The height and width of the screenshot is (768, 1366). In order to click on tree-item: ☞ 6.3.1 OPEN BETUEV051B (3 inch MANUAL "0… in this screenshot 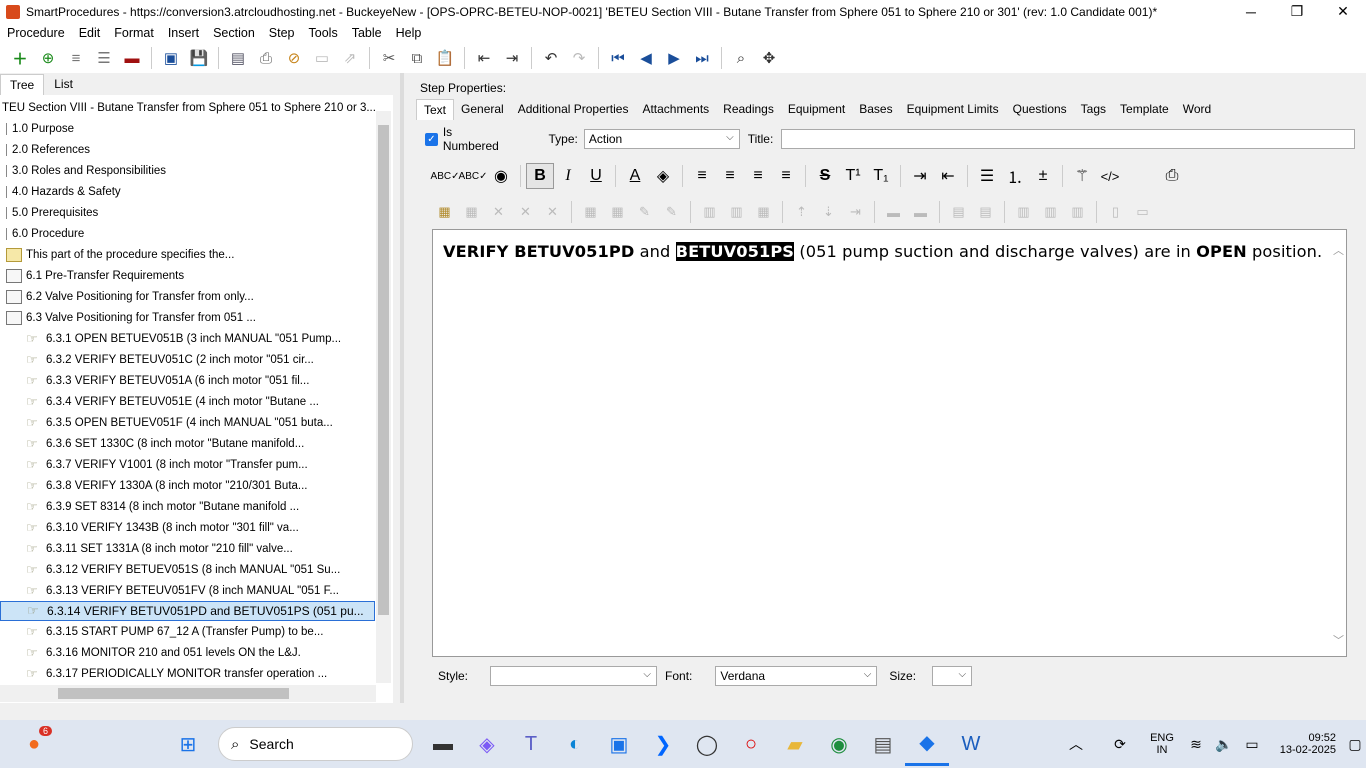, I will do `click(187, 338)`.